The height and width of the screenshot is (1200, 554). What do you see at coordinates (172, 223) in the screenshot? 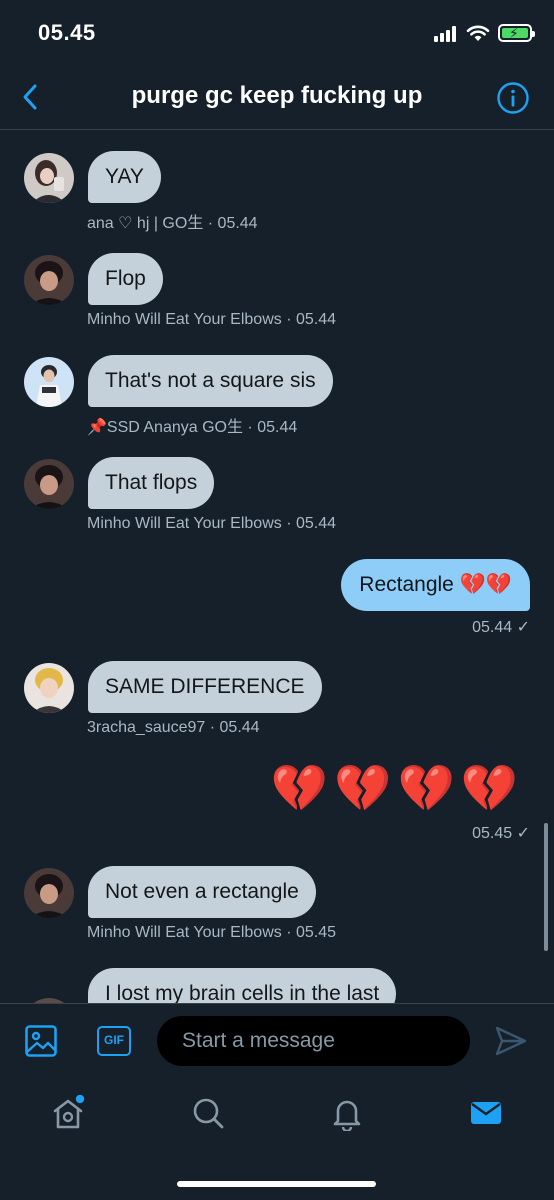
I see `message-meta: ana ♡ hj | GO生 · 05.44` at bounding box center [172, 223].